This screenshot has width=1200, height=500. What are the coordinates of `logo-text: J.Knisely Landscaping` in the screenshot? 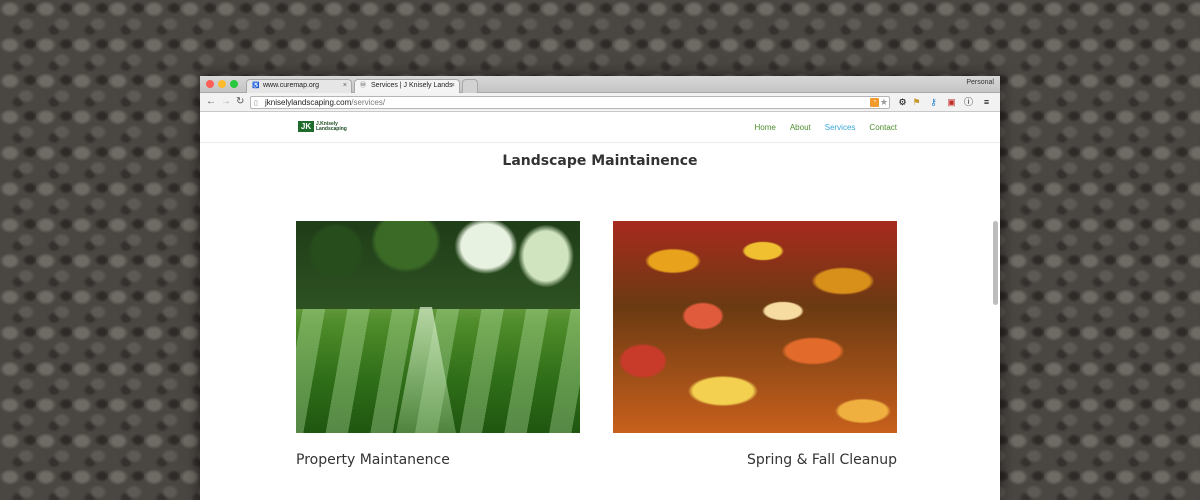 It's located at (331, 126).